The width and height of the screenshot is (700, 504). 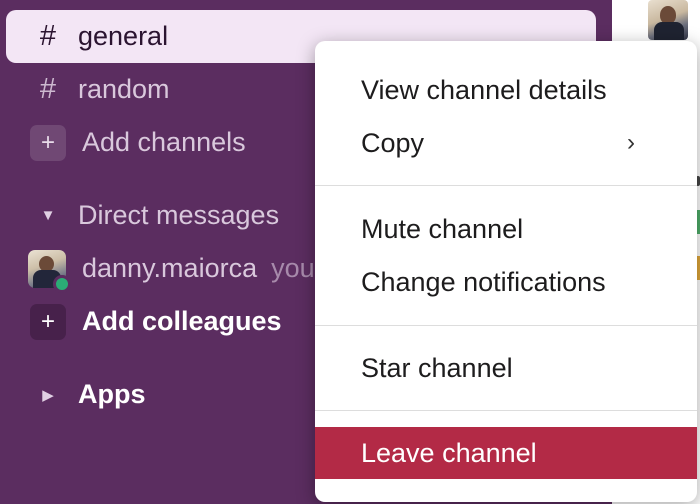 I want to click on menu-item-change-notifications: Change notifications, so click(x=506, y=282).